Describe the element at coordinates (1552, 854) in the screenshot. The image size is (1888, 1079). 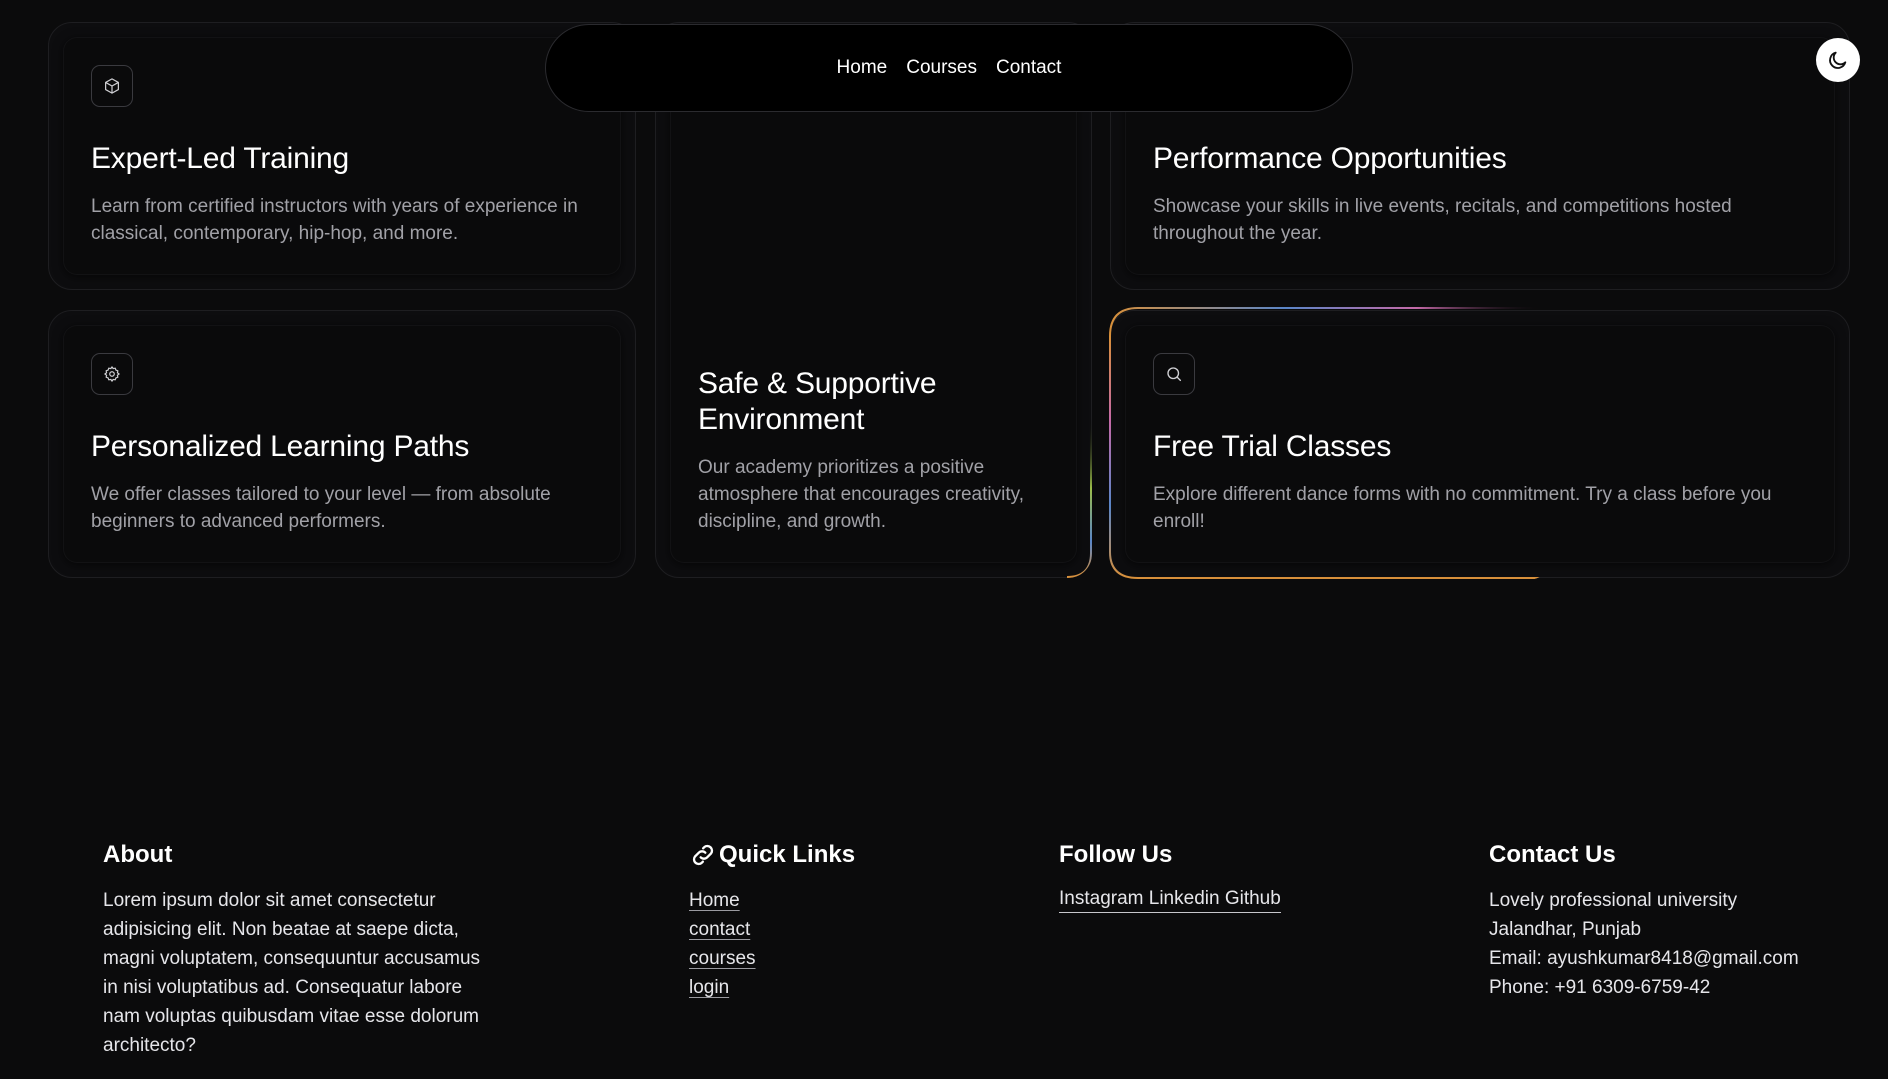
I see `footer-contact-heading: Contact Us` at that location.